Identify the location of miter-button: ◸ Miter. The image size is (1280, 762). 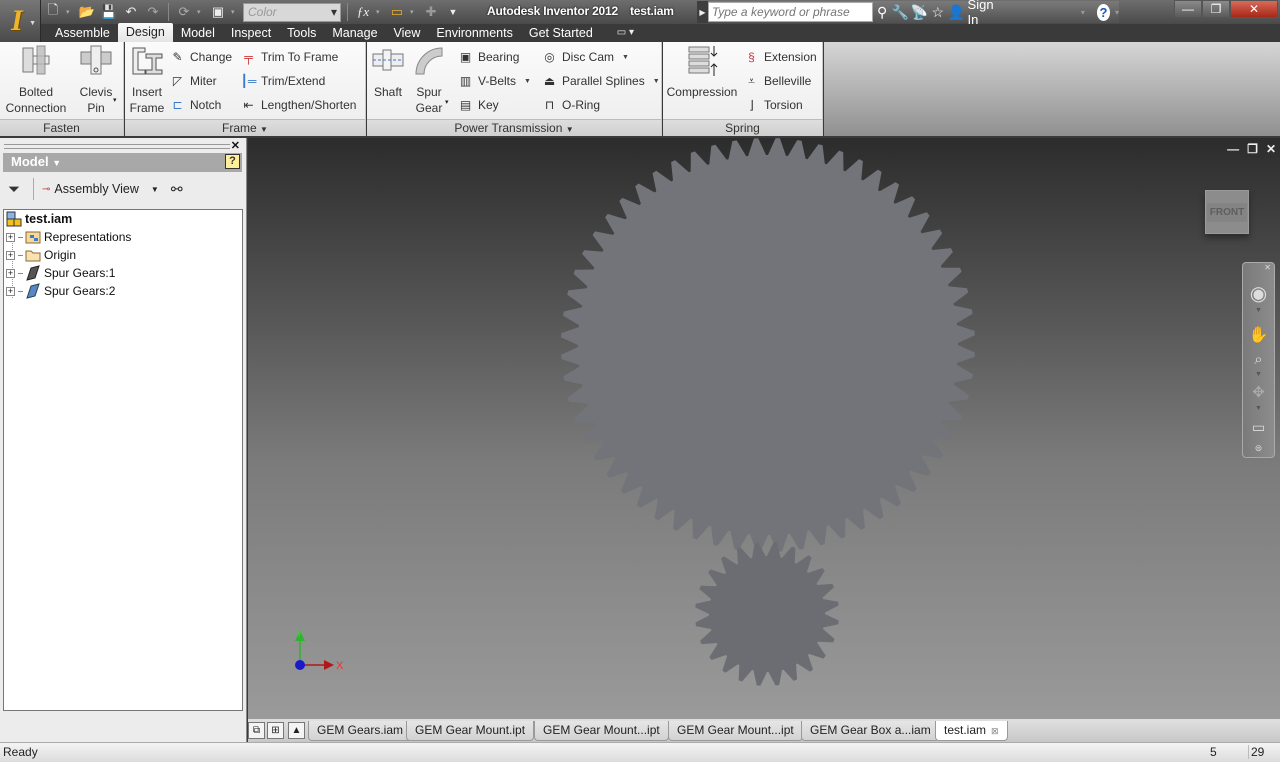
(193, 81).